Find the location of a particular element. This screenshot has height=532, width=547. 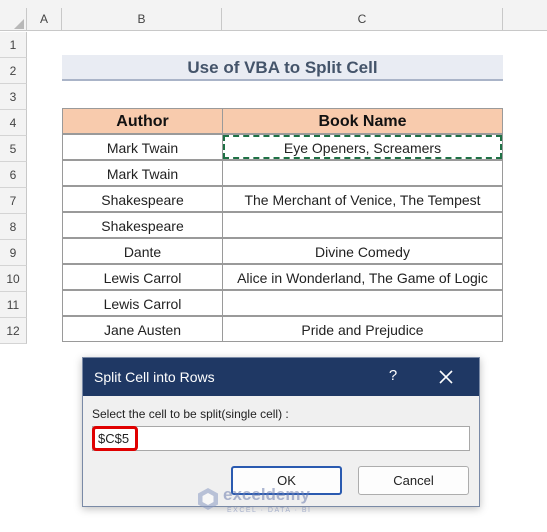

cell-reference-input is located at coordinates (281, 438).